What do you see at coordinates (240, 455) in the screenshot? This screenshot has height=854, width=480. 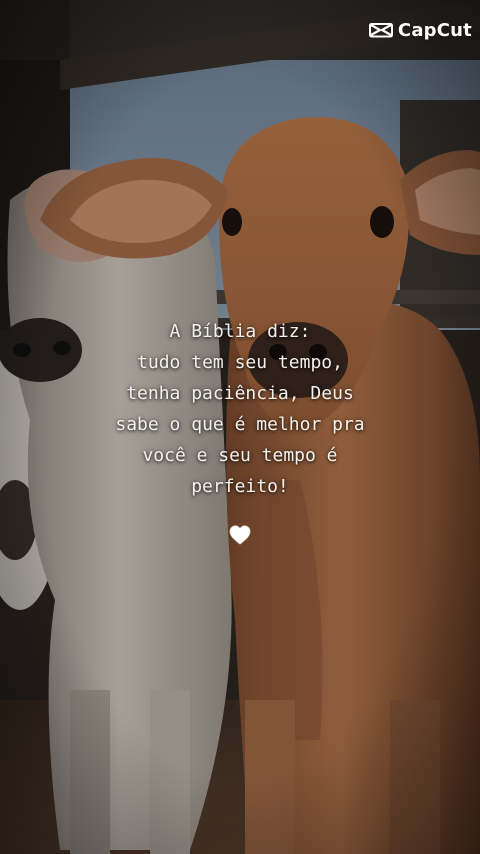 I see `quote-line: você e seu tempo é` at bounding box center [240, 455].